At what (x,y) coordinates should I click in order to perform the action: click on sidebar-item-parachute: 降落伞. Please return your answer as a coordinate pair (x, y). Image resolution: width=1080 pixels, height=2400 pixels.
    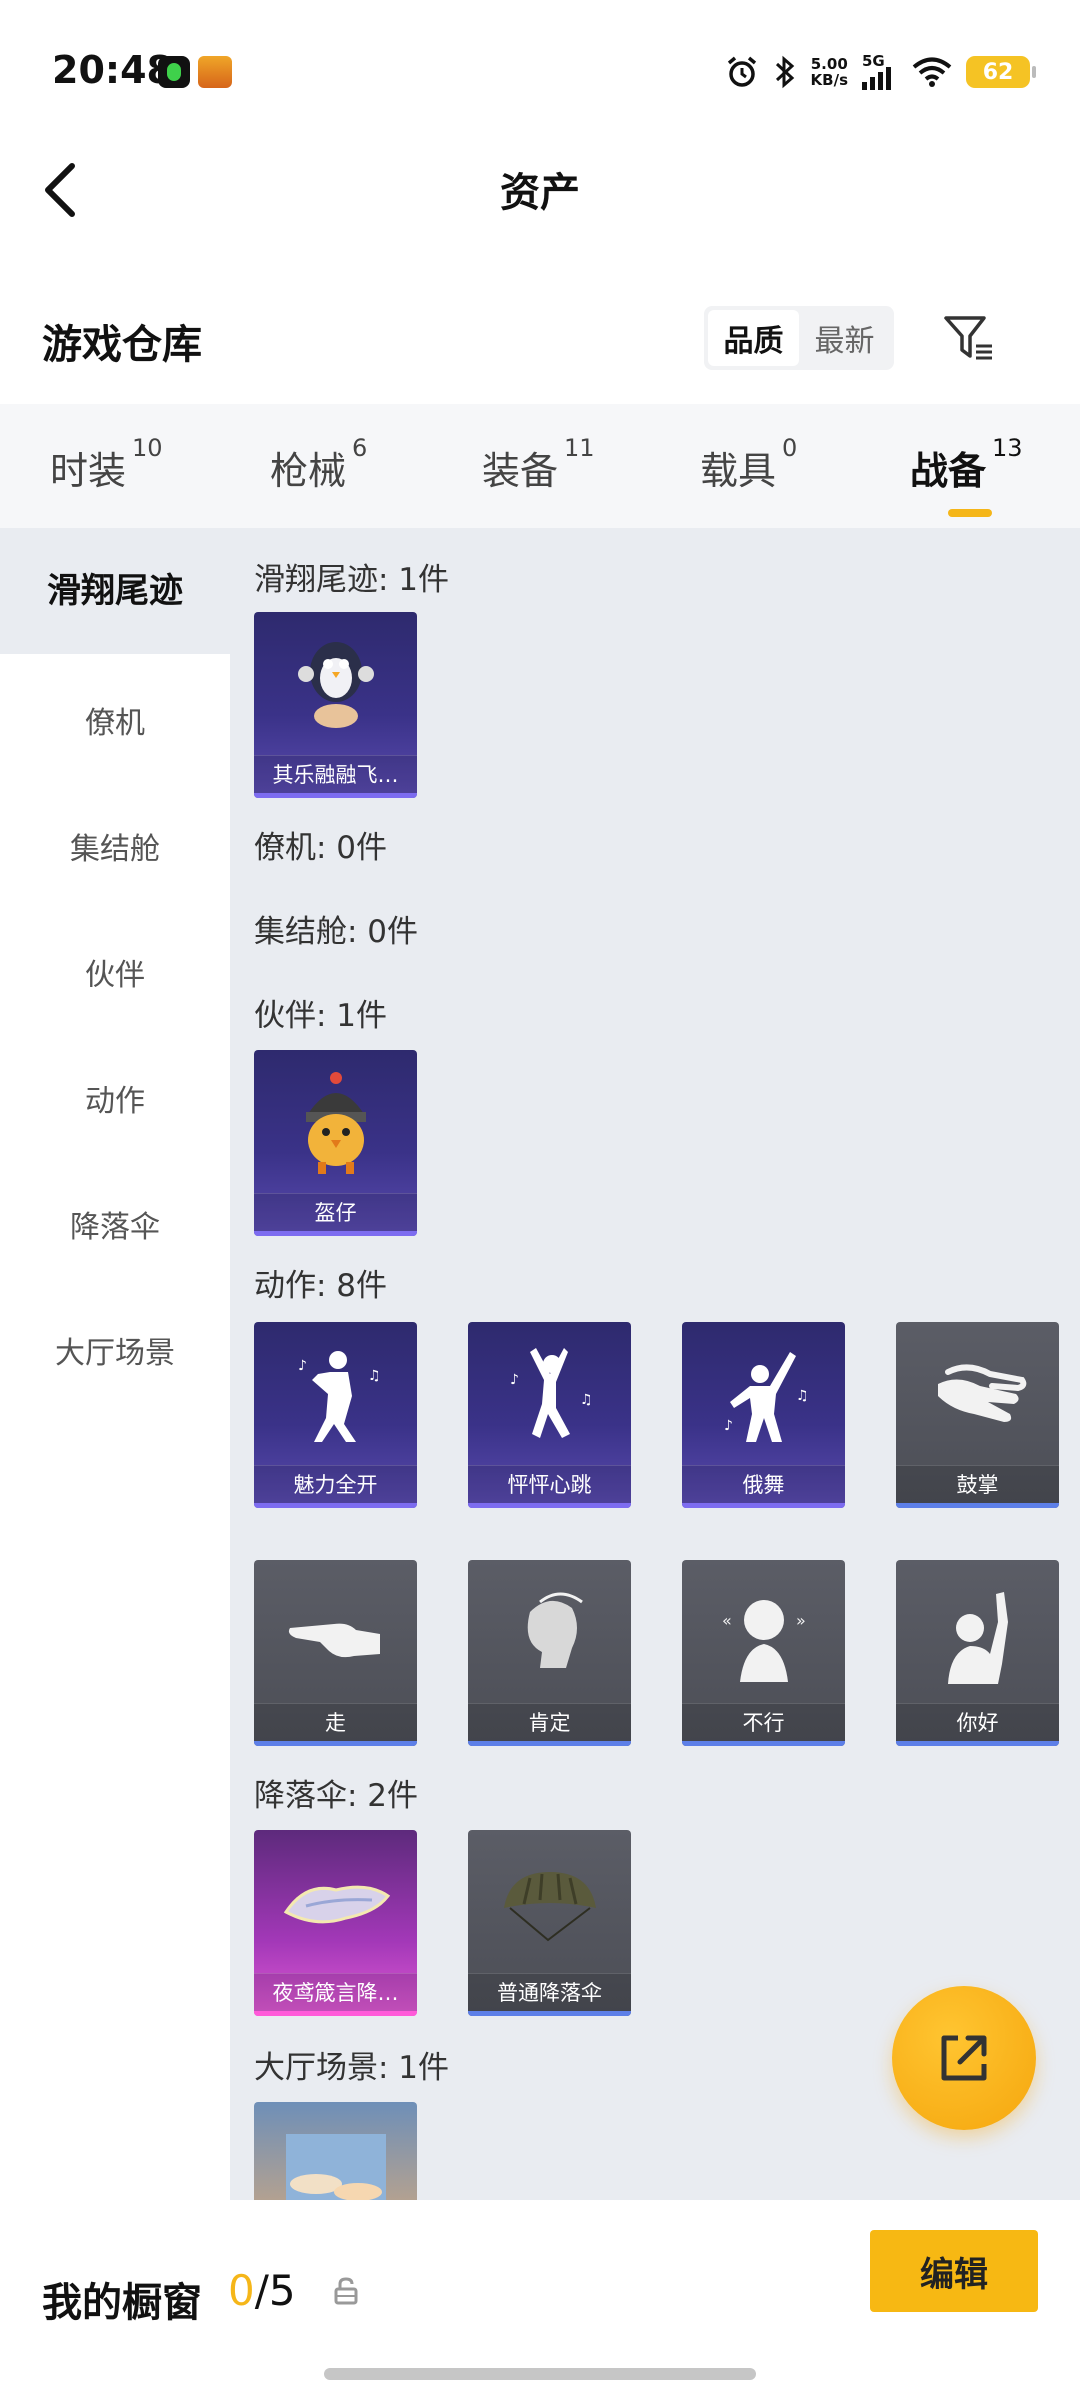
    Looking at the image, I should click on (115, 1224).